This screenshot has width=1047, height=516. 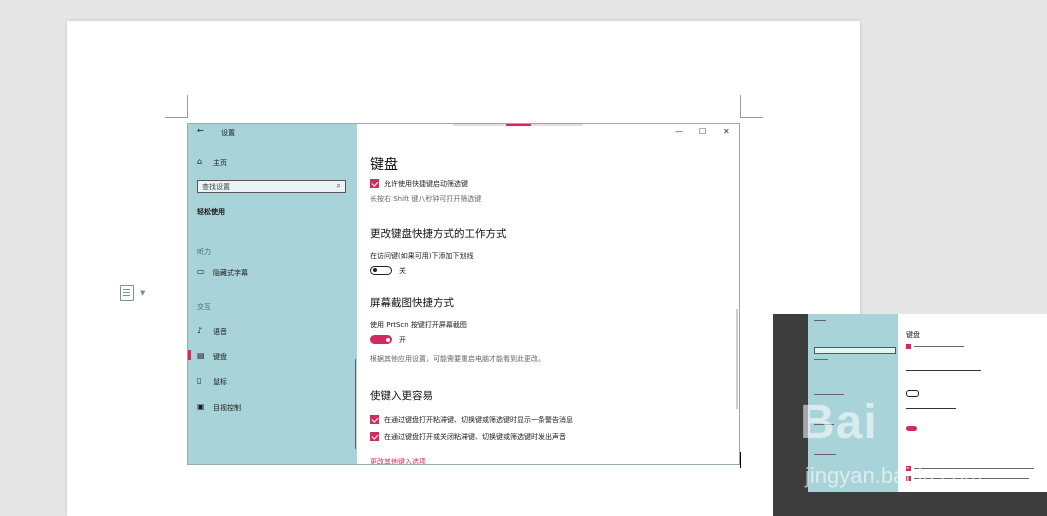 What do you see at coordinates (220, 163) in the screenshot?
I see `nav-home-label: 主页` at bounding box center [220, 163].